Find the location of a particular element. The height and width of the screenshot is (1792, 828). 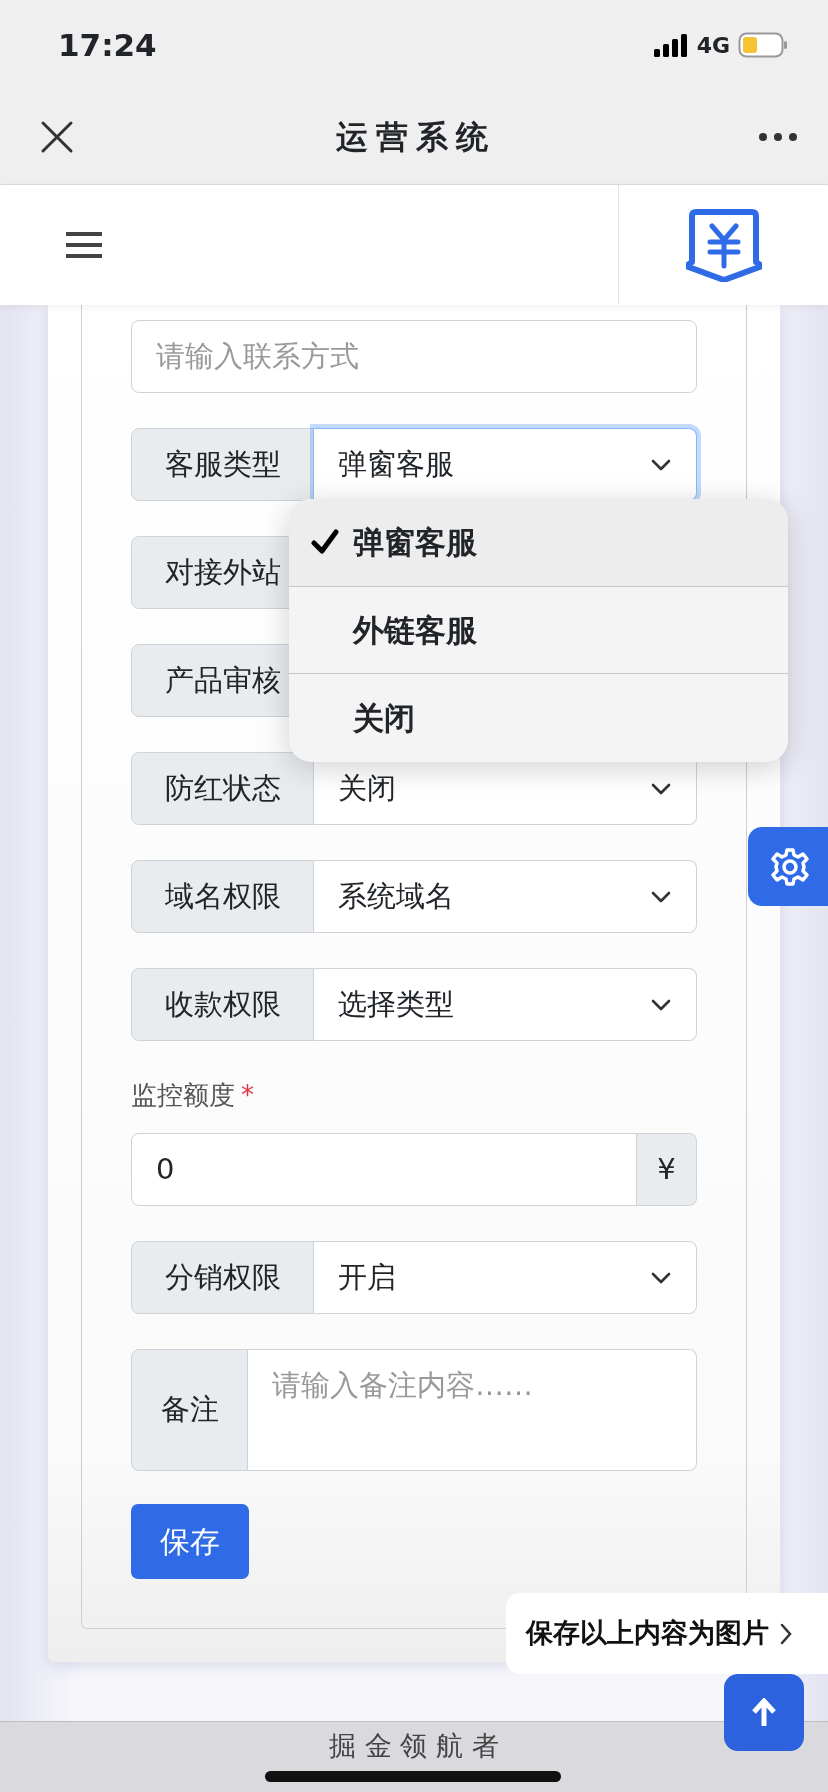

status-time: 17:24 is located at coordinates (107, 45).